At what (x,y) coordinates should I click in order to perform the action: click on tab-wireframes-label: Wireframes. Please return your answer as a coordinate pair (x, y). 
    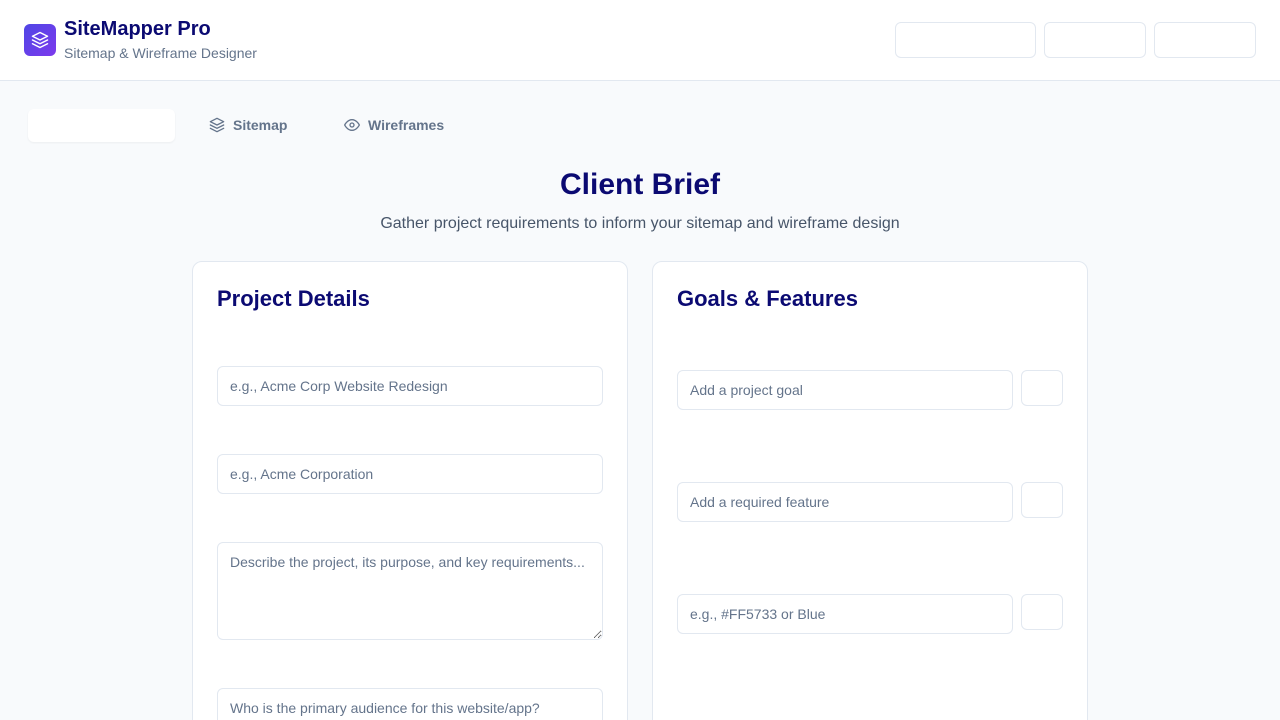
    Looking at the image, I should click on (406, 125).